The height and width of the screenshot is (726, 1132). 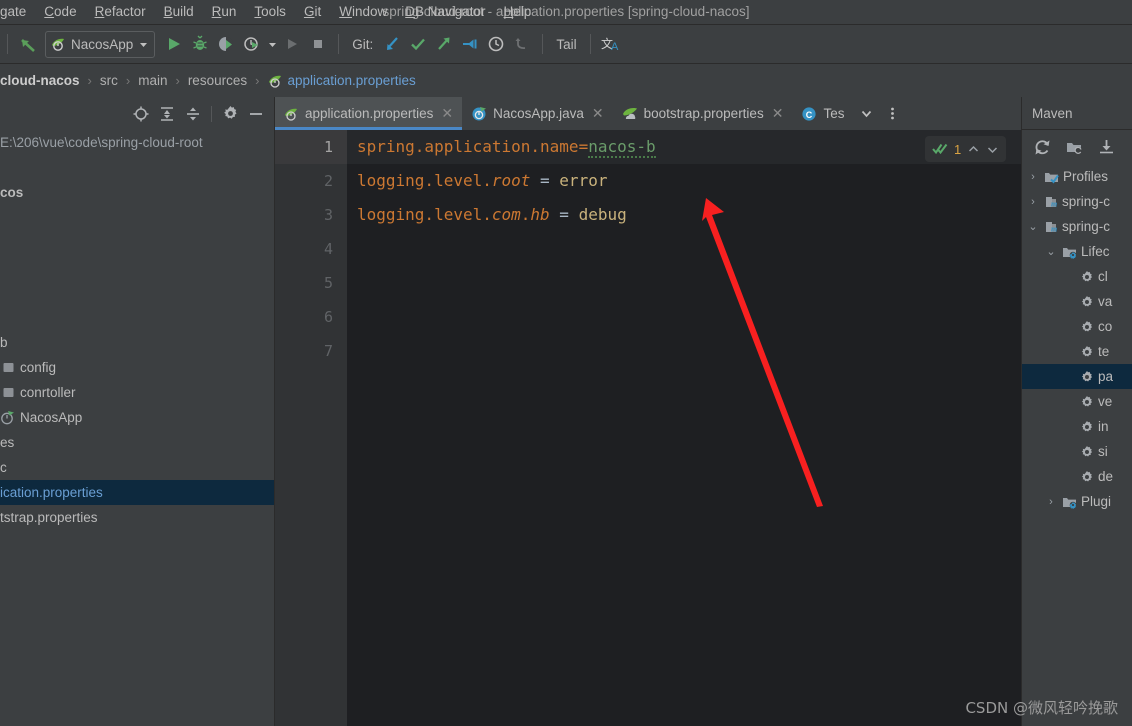 I want to click on maven-tree-item: va, so click(x=1077, y=301).